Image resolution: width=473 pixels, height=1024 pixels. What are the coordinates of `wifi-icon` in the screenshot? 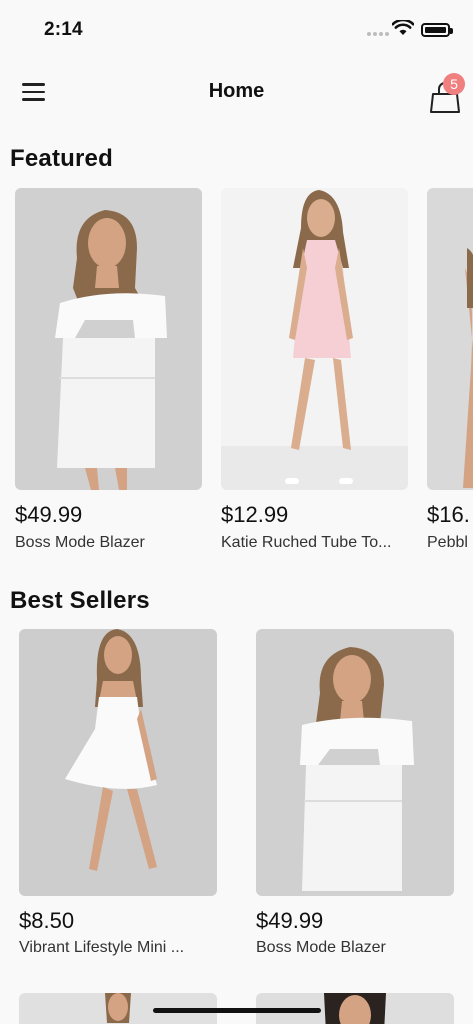 It's located at (403, 27).